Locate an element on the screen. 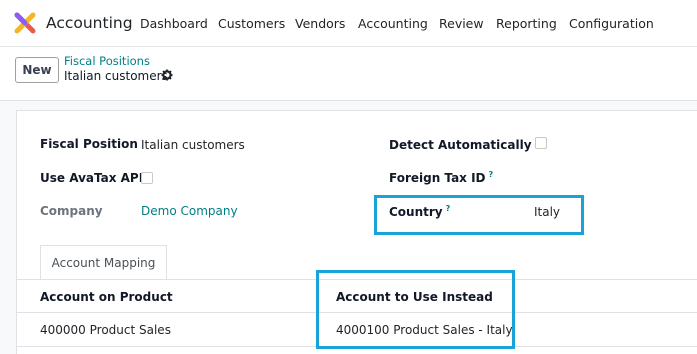 This screenshot has width=697, height=354. new-button: New is located at coordinates (37, 70).